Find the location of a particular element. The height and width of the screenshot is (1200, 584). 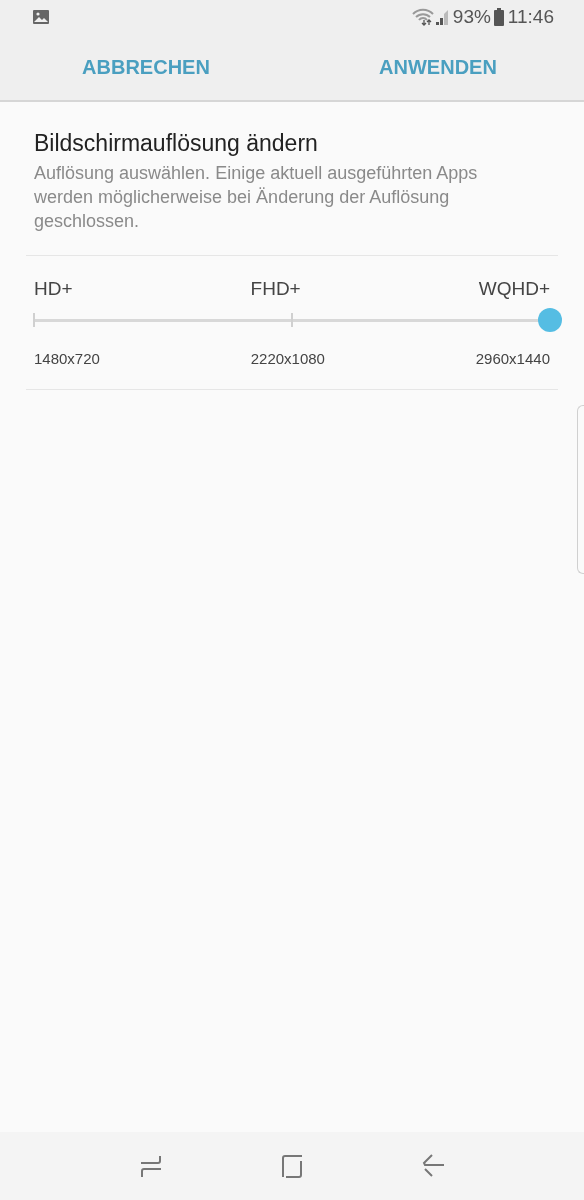

stop-label: FHD+ is located at coordinates (275, 289).